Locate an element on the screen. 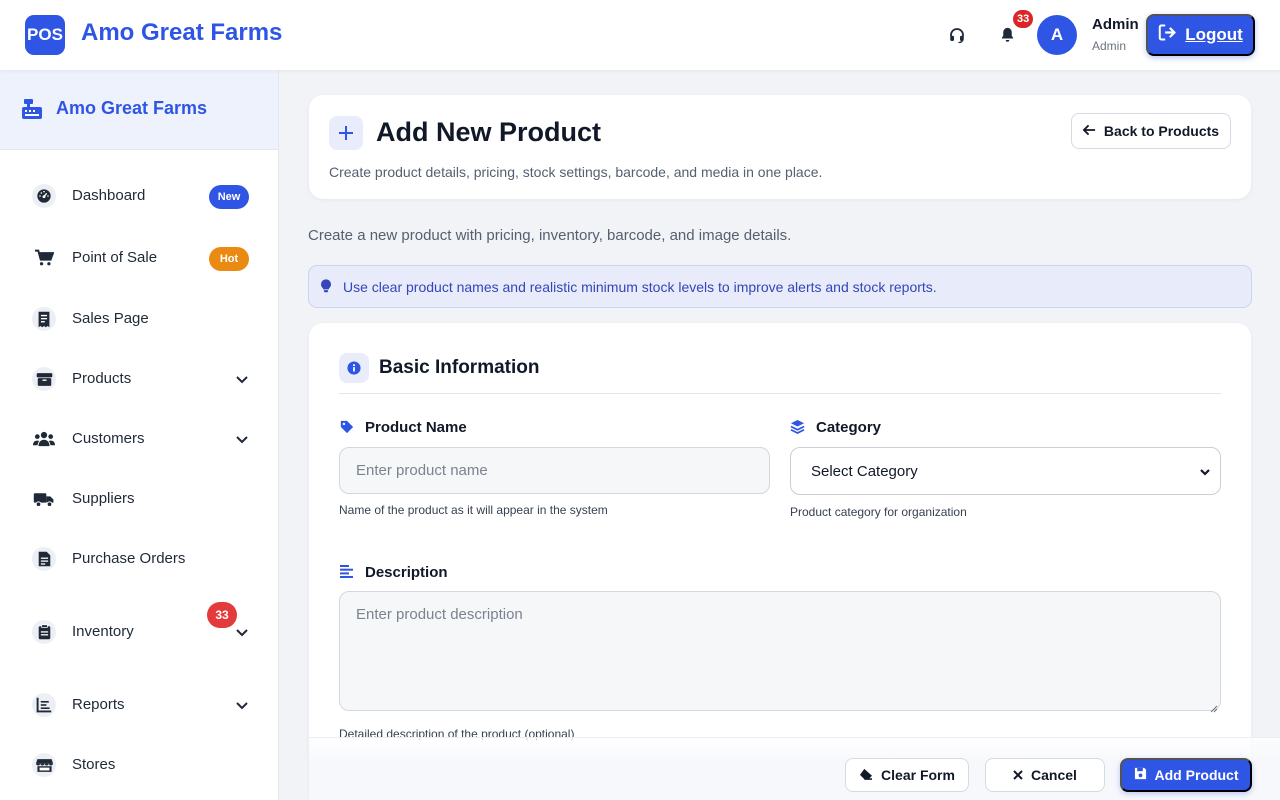 The image size is (1280, 800). close-icon is located at coordinates (1018, 775).